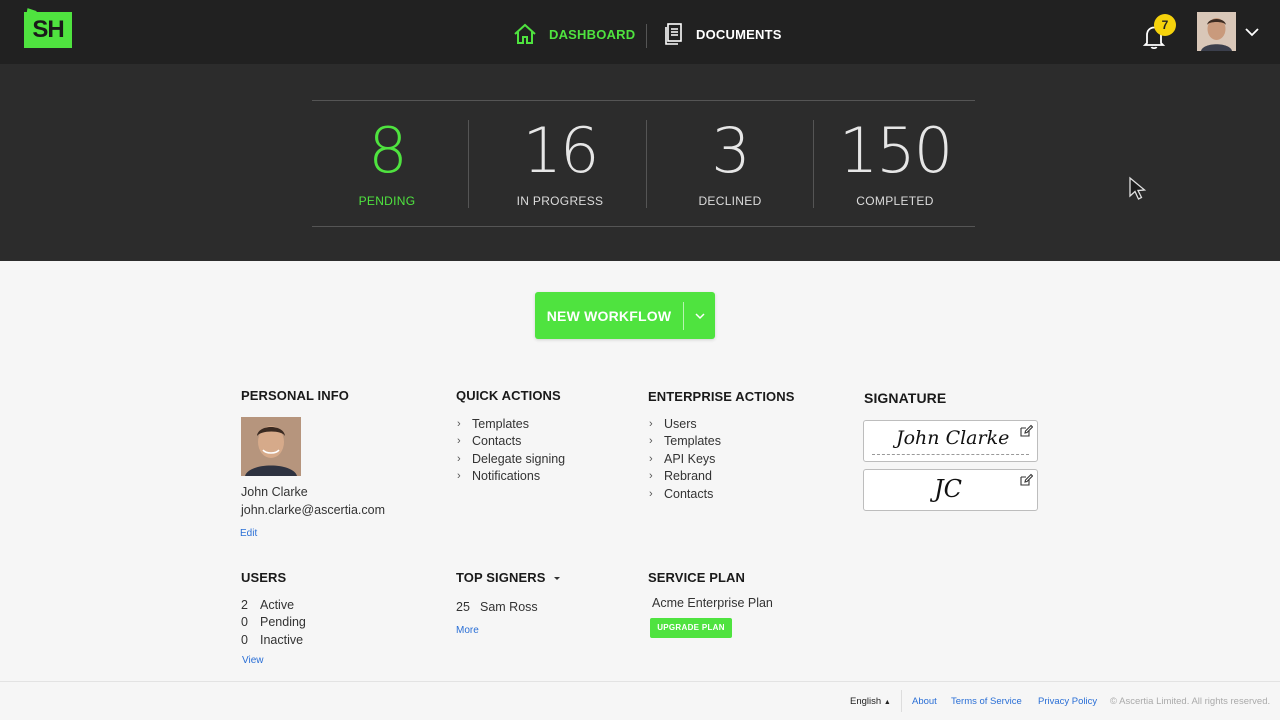  What do you see at coordinates (387, 201) in the screenshot?
I see `stat-pending-label: PENDING` at bounding box center [387, 201].